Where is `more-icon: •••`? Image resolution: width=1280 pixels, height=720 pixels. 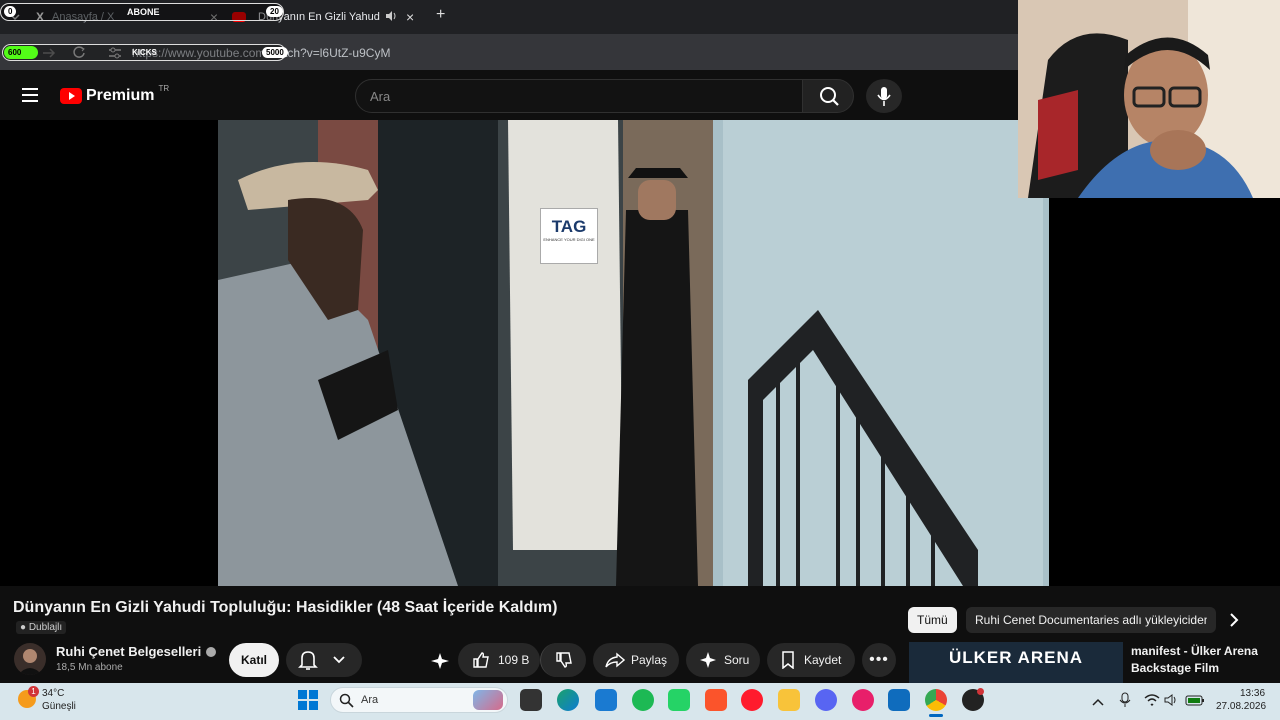 more-icon: ••• is located at coordinates (879, 659).